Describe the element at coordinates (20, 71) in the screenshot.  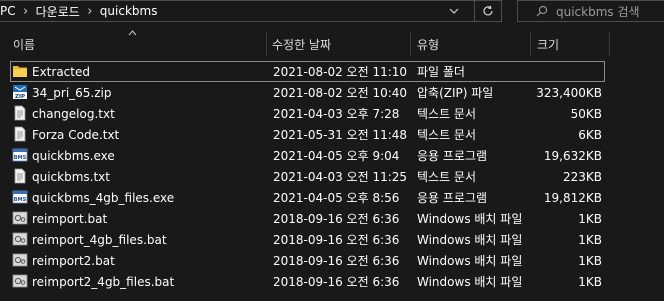
I see `folder-icon` at that location.